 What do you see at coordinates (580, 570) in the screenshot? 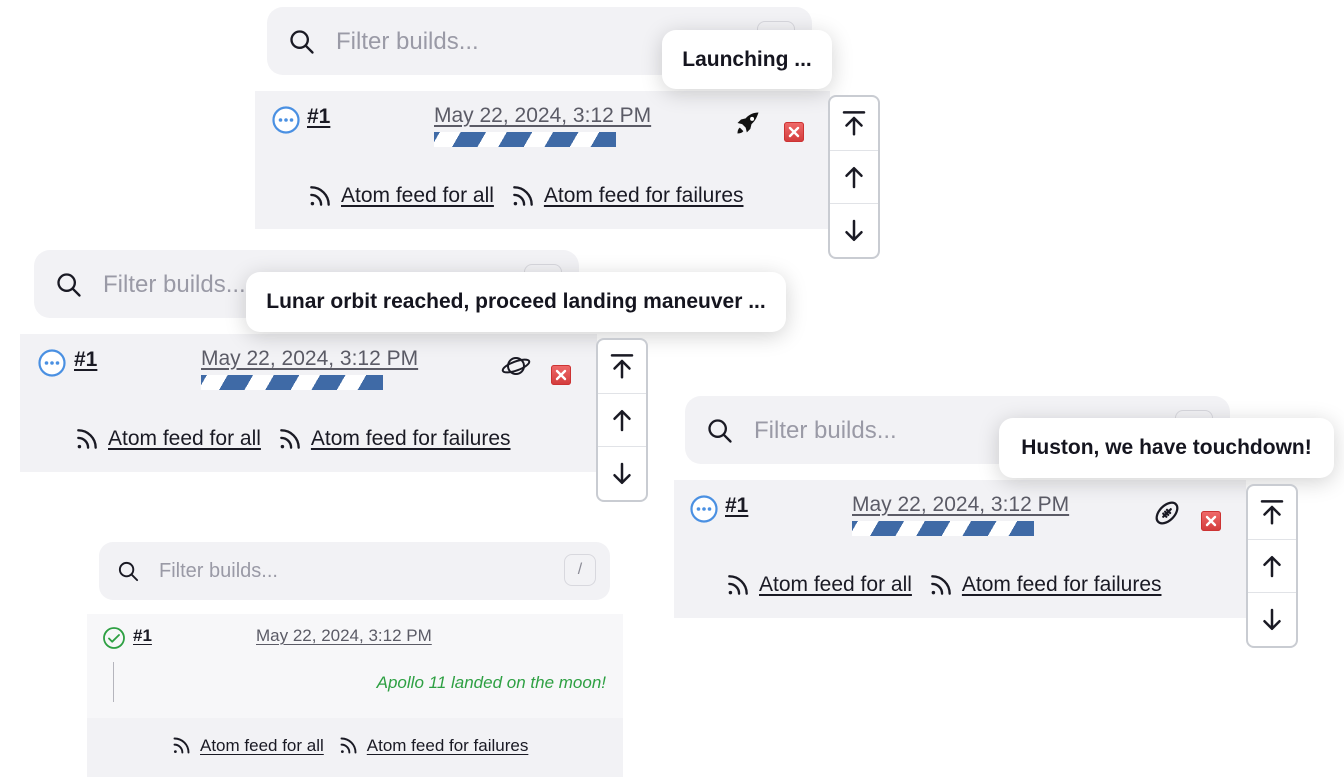
I see `search-shortcut-badge: /` at bounding box center [580, 570].